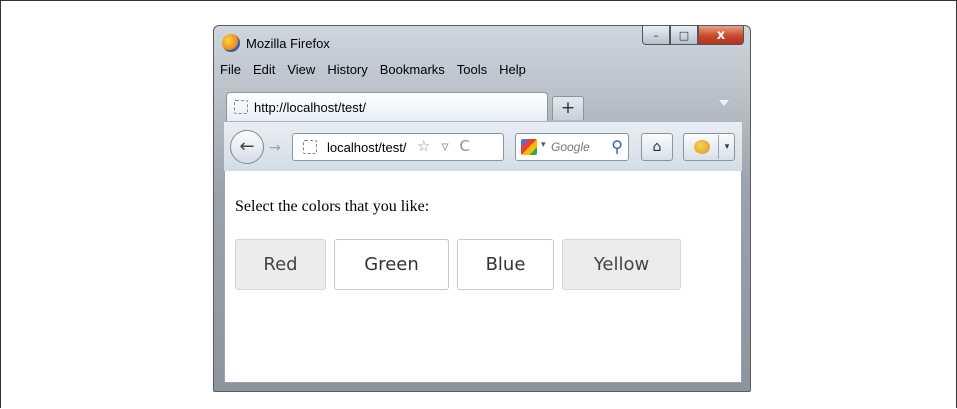 This screenshot has width=957, height=409. What do you see at coordinates (505, 264) in the screenshot?
I see `blue-button: Blue` at bounding box center [505, 264].